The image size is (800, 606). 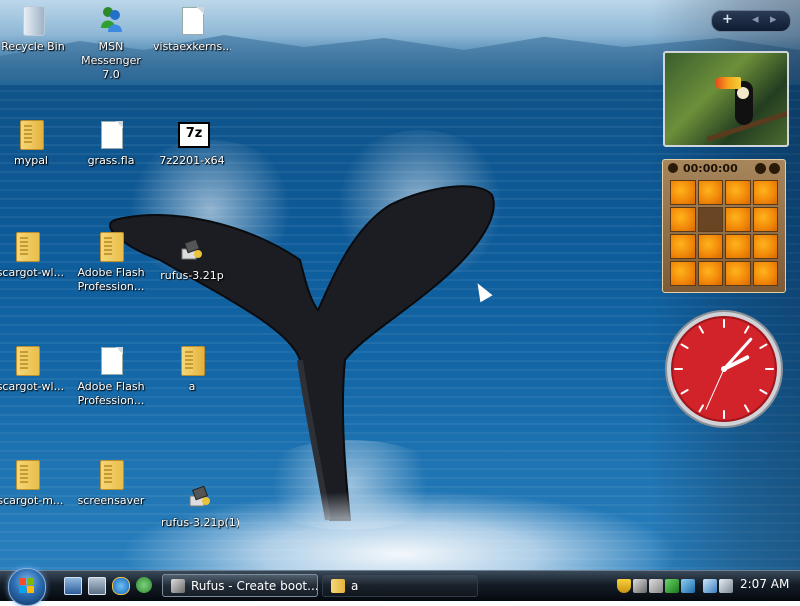 What do you see at coordinates (33, 46) in the screenshot?
I see `icon-label: Recycle Bin` at bounding box center [33, 46].